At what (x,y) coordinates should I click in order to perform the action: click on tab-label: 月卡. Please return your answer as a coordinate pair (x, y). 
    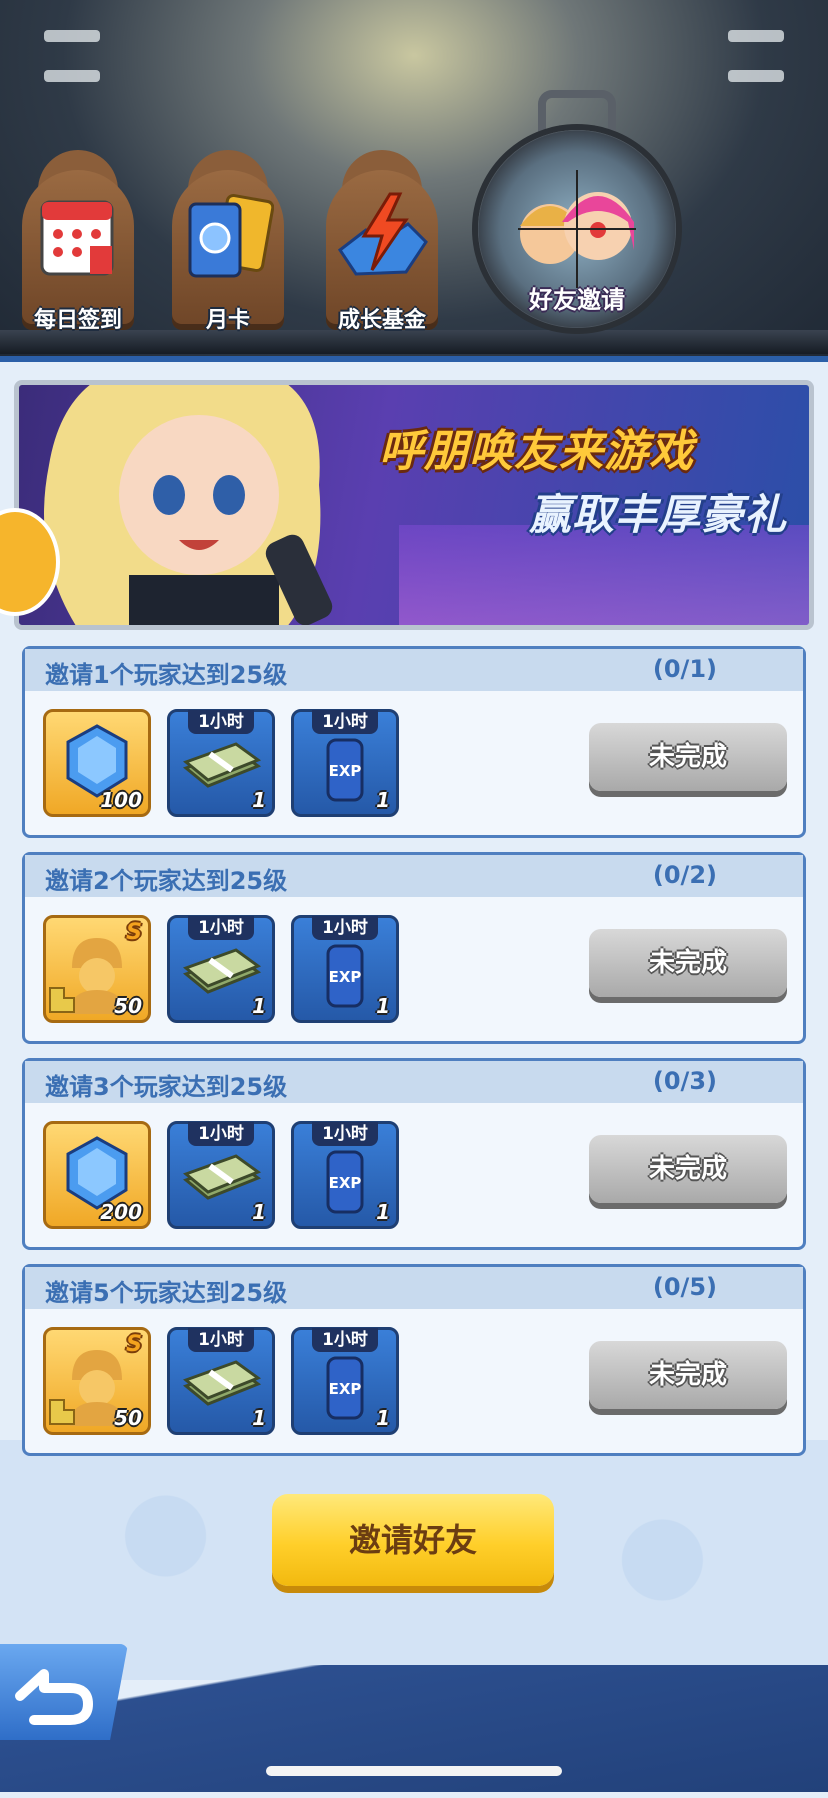
    Looking at the image, I should click on (227, 320).